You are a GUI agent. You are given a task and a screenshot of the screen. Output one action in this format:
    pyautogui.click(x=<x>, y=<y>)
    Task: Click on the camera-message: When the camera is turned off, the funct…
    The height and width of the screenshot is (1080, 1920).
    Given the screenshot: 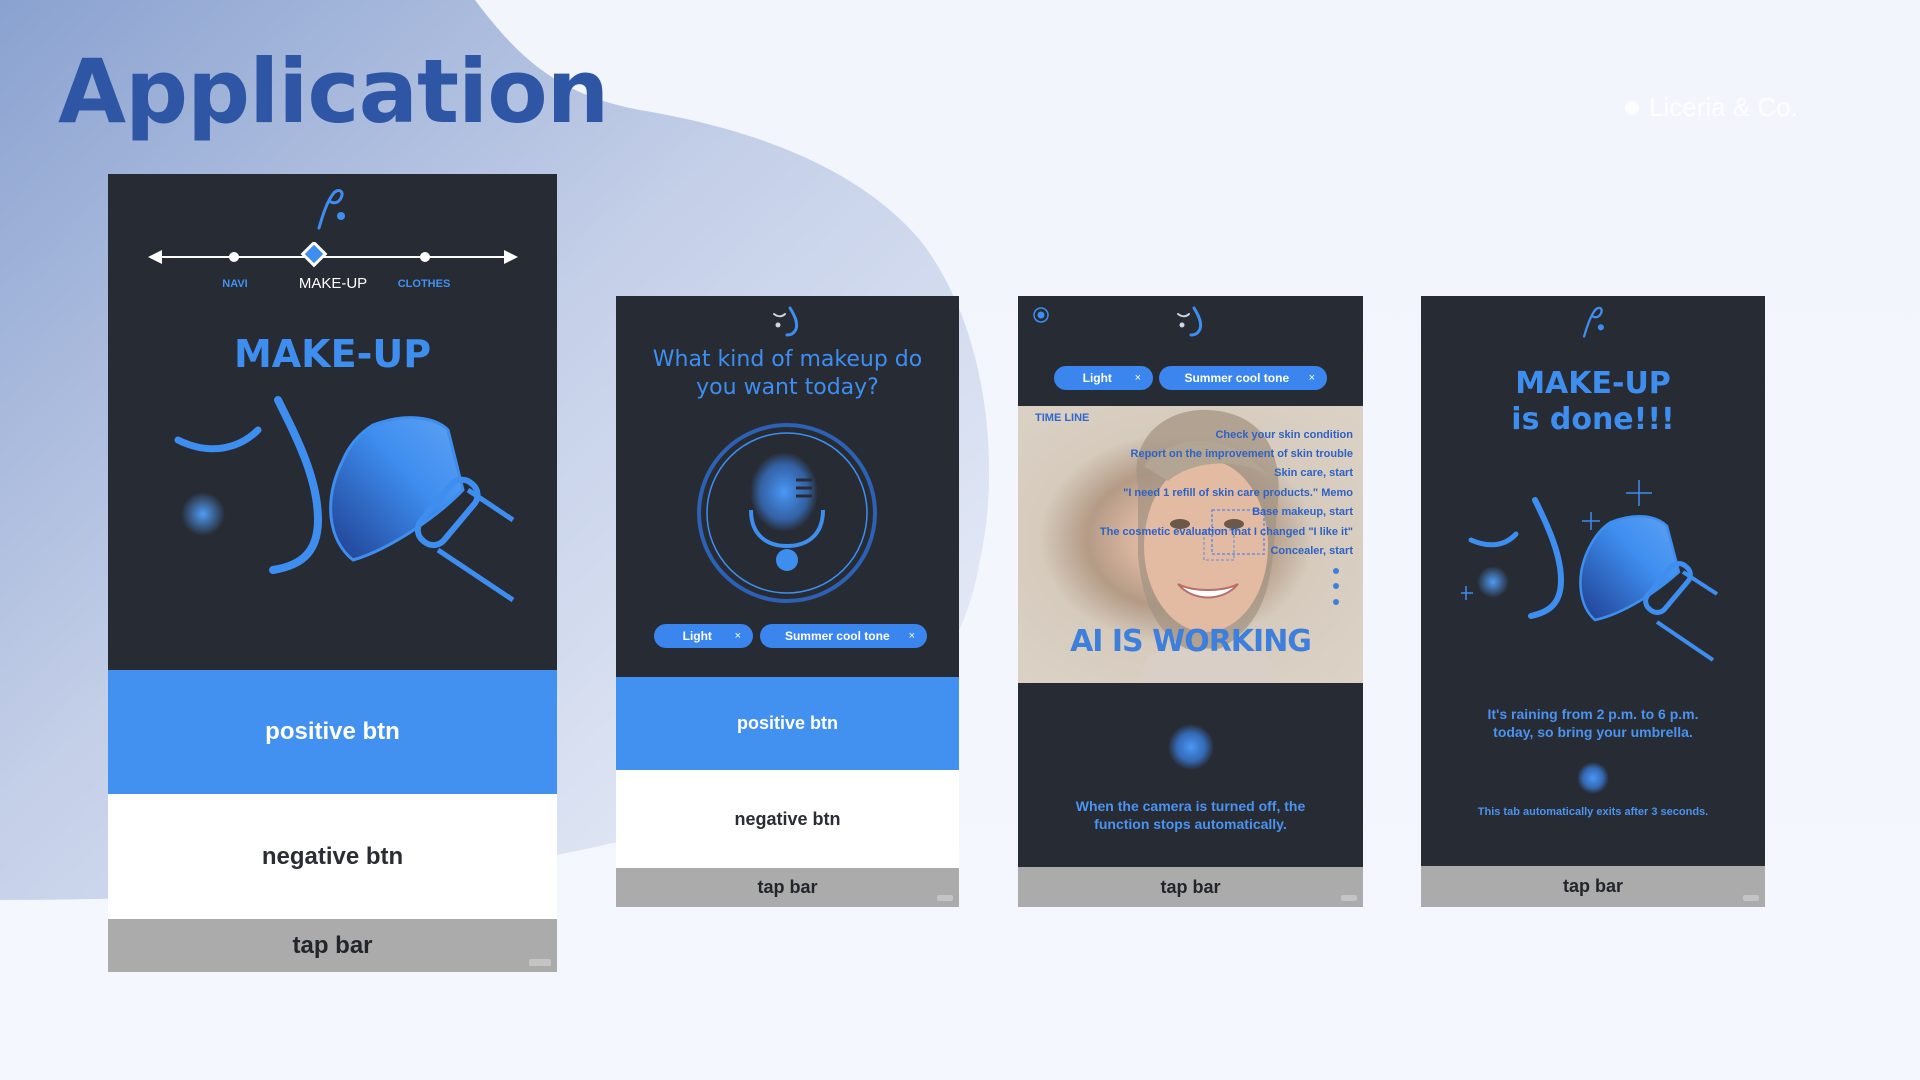 What is the action you would take?
    pyautogui.click(x=1190, y=815)
    